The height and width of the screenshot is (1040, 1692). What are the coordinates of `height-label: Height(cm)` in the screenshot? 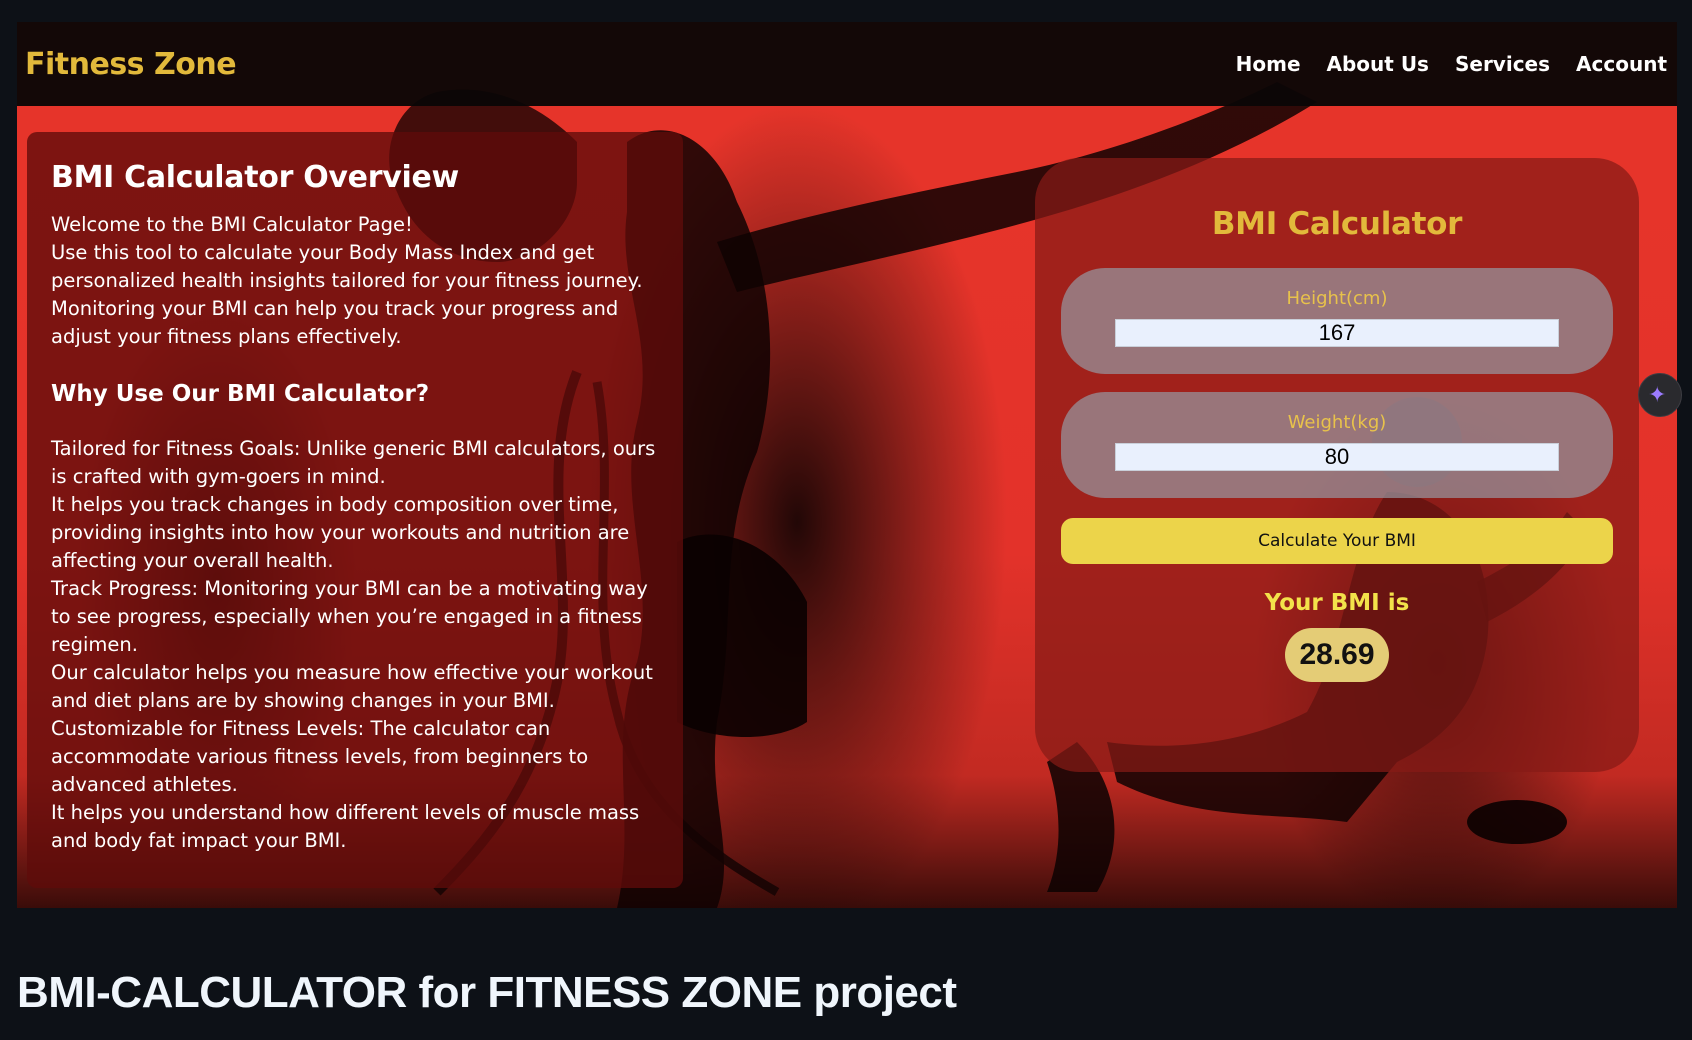 It's located at (1337, 298).